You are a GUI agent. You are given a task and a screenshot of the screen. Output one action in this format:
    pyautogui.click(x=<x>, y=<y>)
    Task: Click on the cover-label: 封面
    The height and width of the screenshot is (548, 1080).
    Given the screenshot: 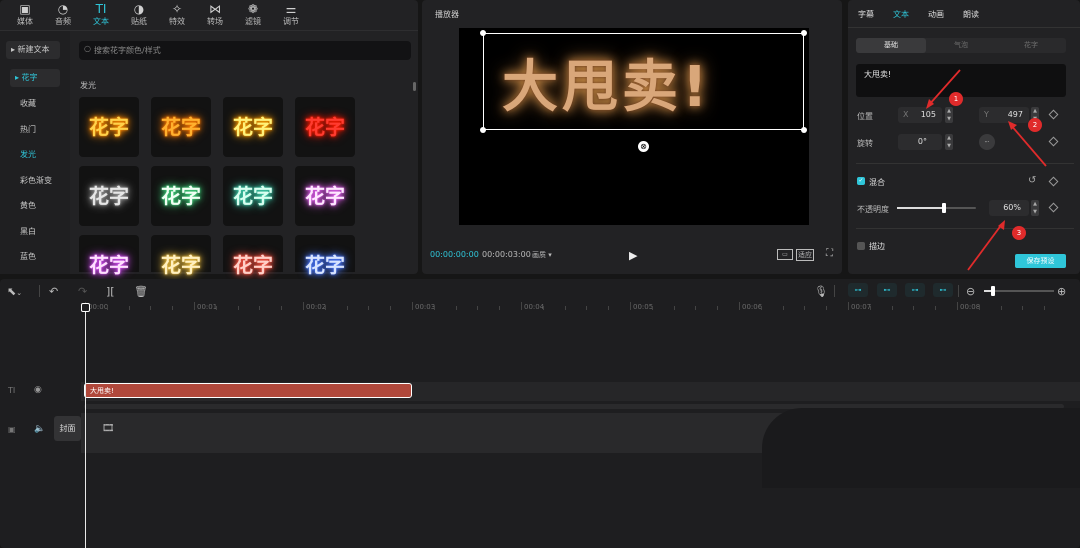 What is the action you would take?
    pyautogui.click(x=67, y=428)
    